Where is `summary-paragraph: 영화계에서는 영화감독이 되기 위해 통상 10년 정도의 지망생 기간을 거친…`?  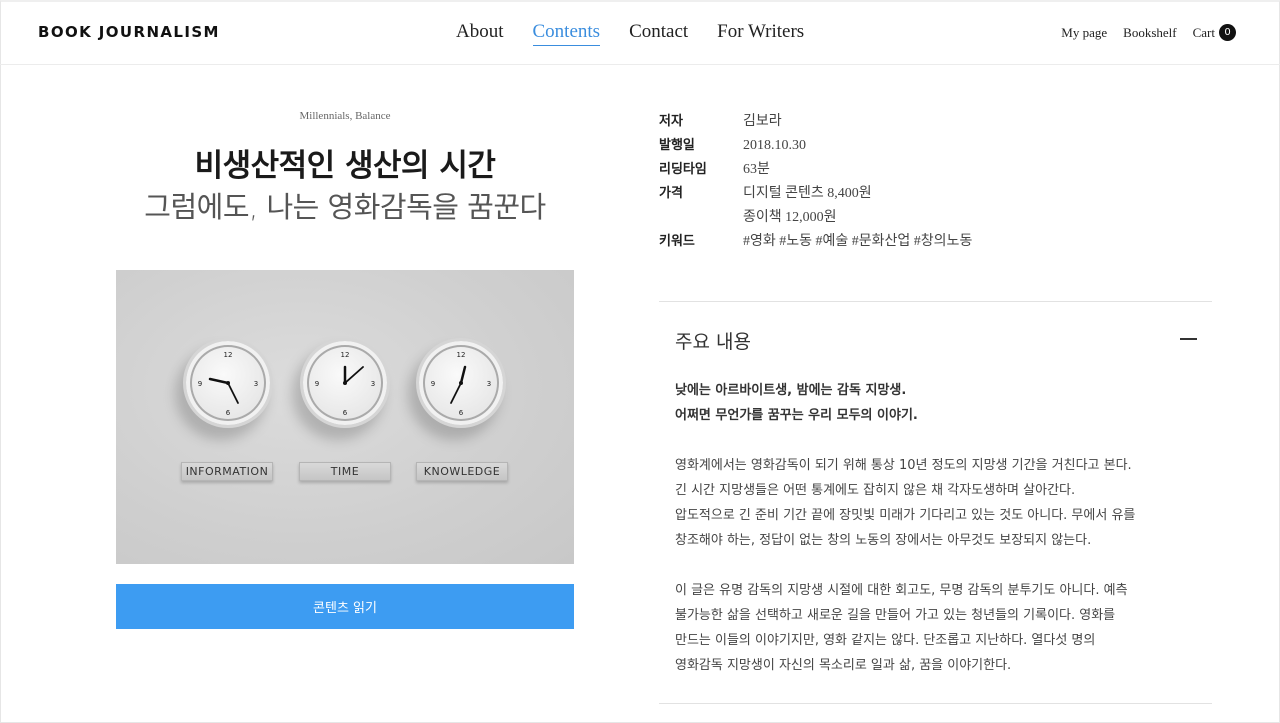 summary-paragraph: 영화계에서는 영화감독이 되기 위해 통상 10년 정도의 지망생 기간을 거친… is located at coordinates (940, 503).